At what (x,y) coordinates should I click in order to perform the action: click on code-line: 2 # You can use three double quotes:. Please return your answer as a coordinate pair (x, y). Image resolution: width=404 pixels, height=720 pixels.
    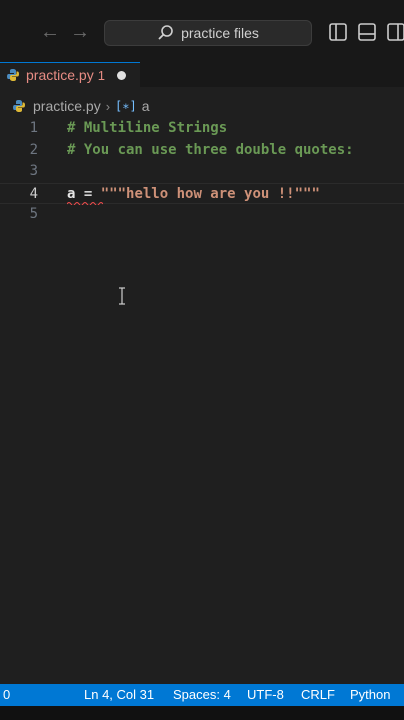
    Looking at the image, I should click on (202, 151).